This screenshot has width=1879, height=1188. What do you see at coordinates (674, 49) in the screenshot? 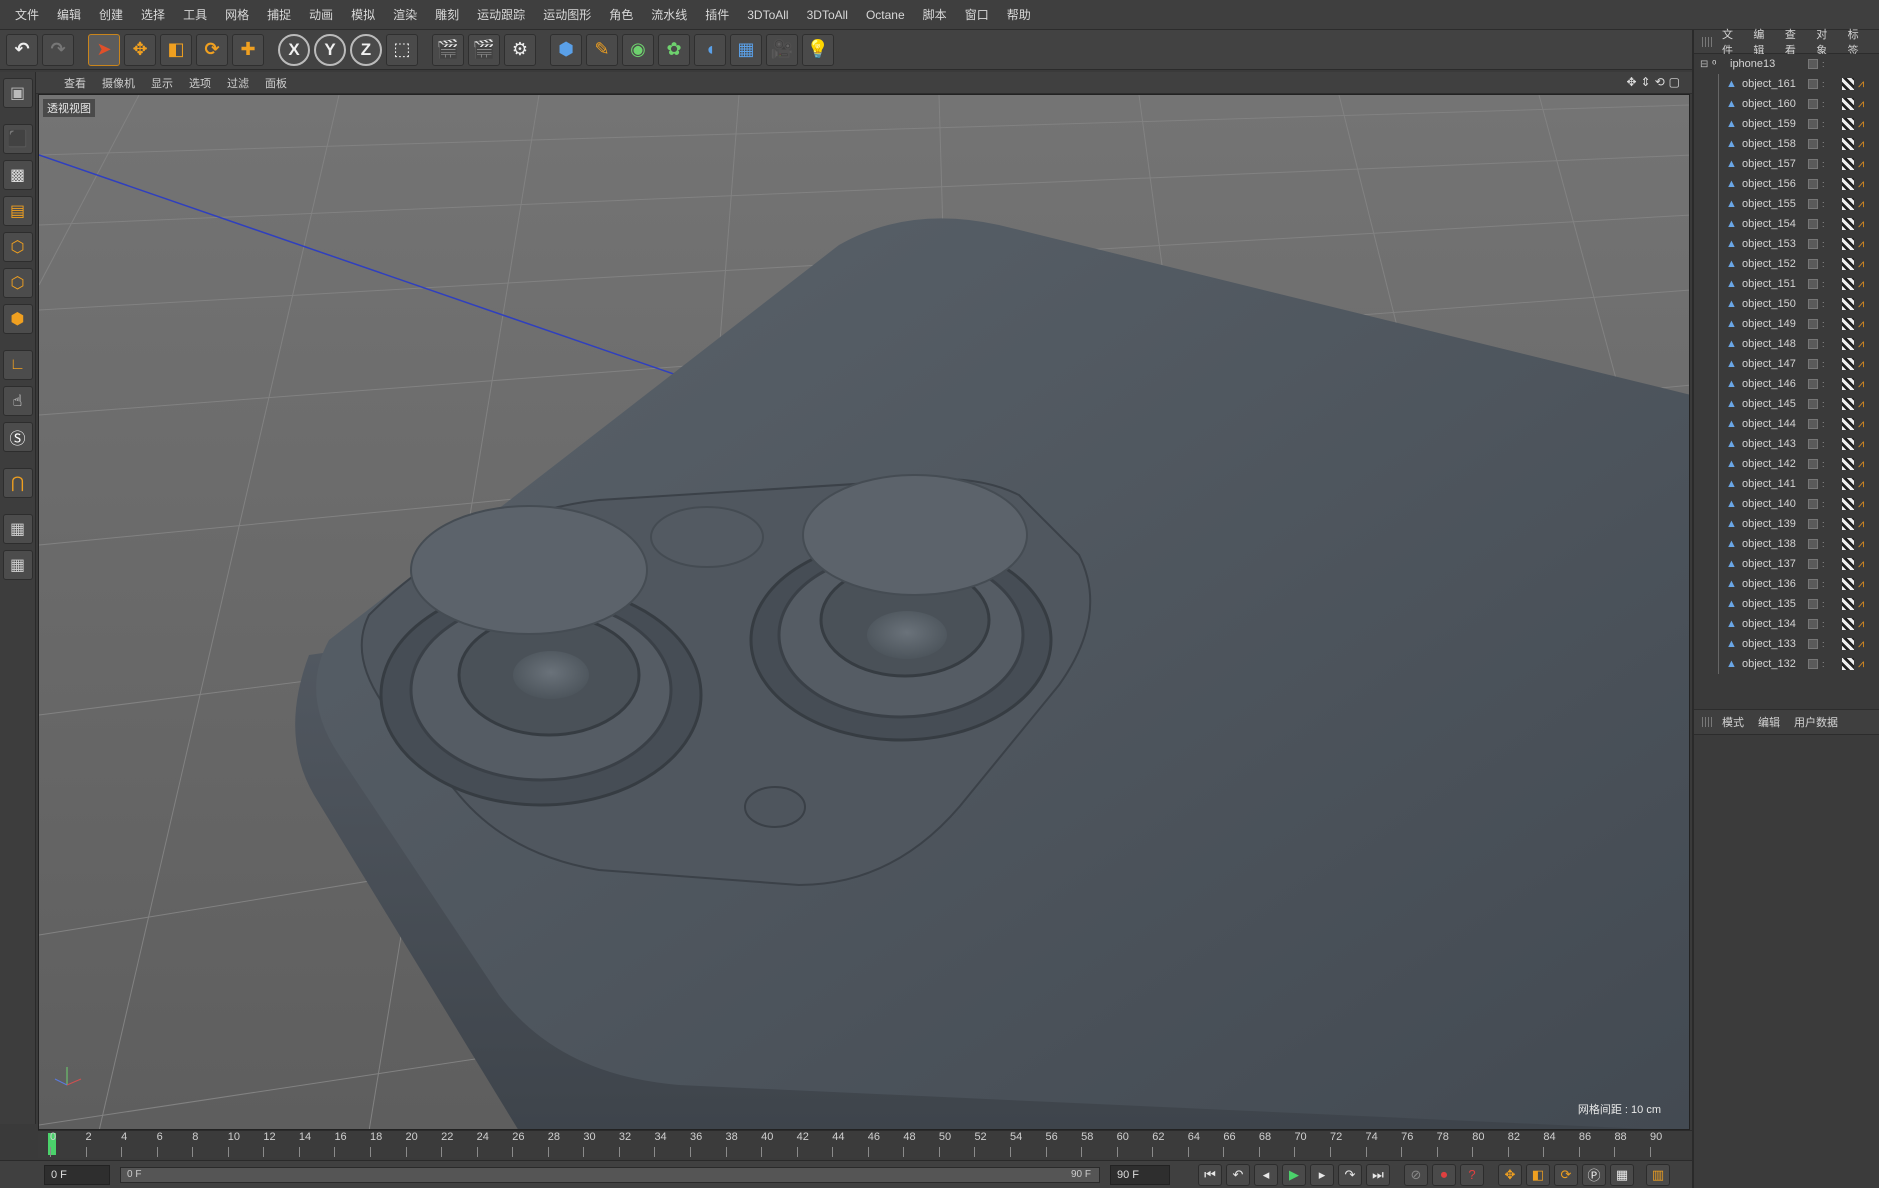
I see `cloner-icon: ✿` at bounding box center [674, 49].